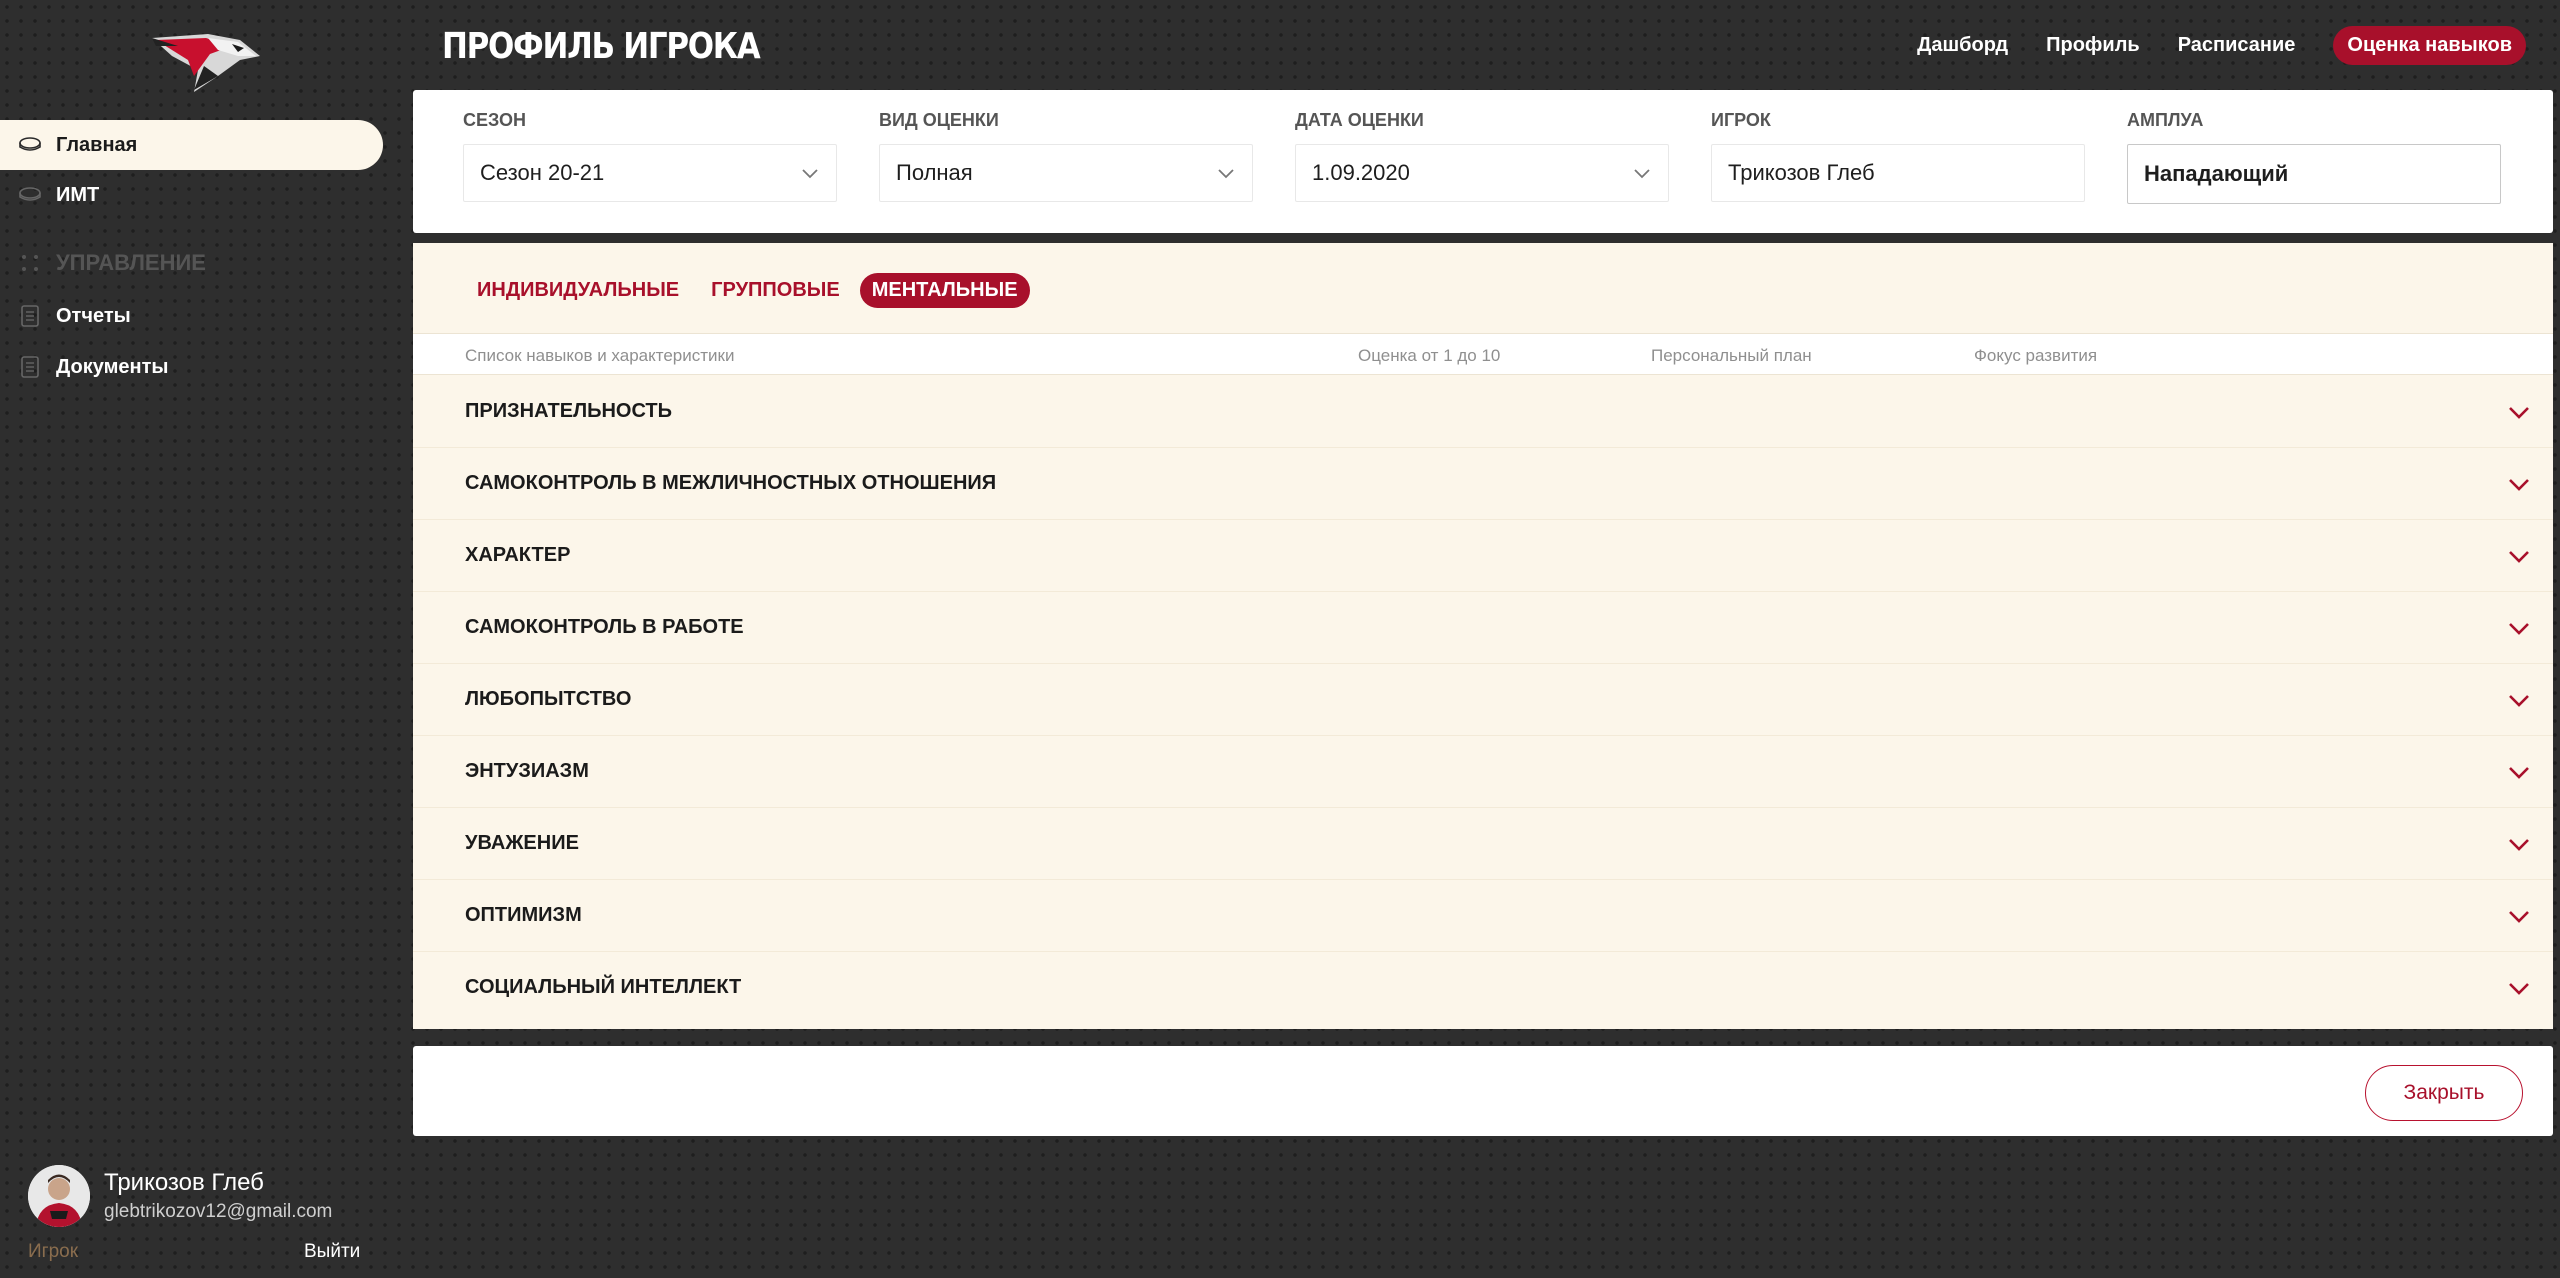 The height and width of the screenshot is (1278, 2560). What do you see at coordinates (578, 290) in the screenshot?
I see `tab-individual: Индивидуальные` at bounding box center [578, 290].